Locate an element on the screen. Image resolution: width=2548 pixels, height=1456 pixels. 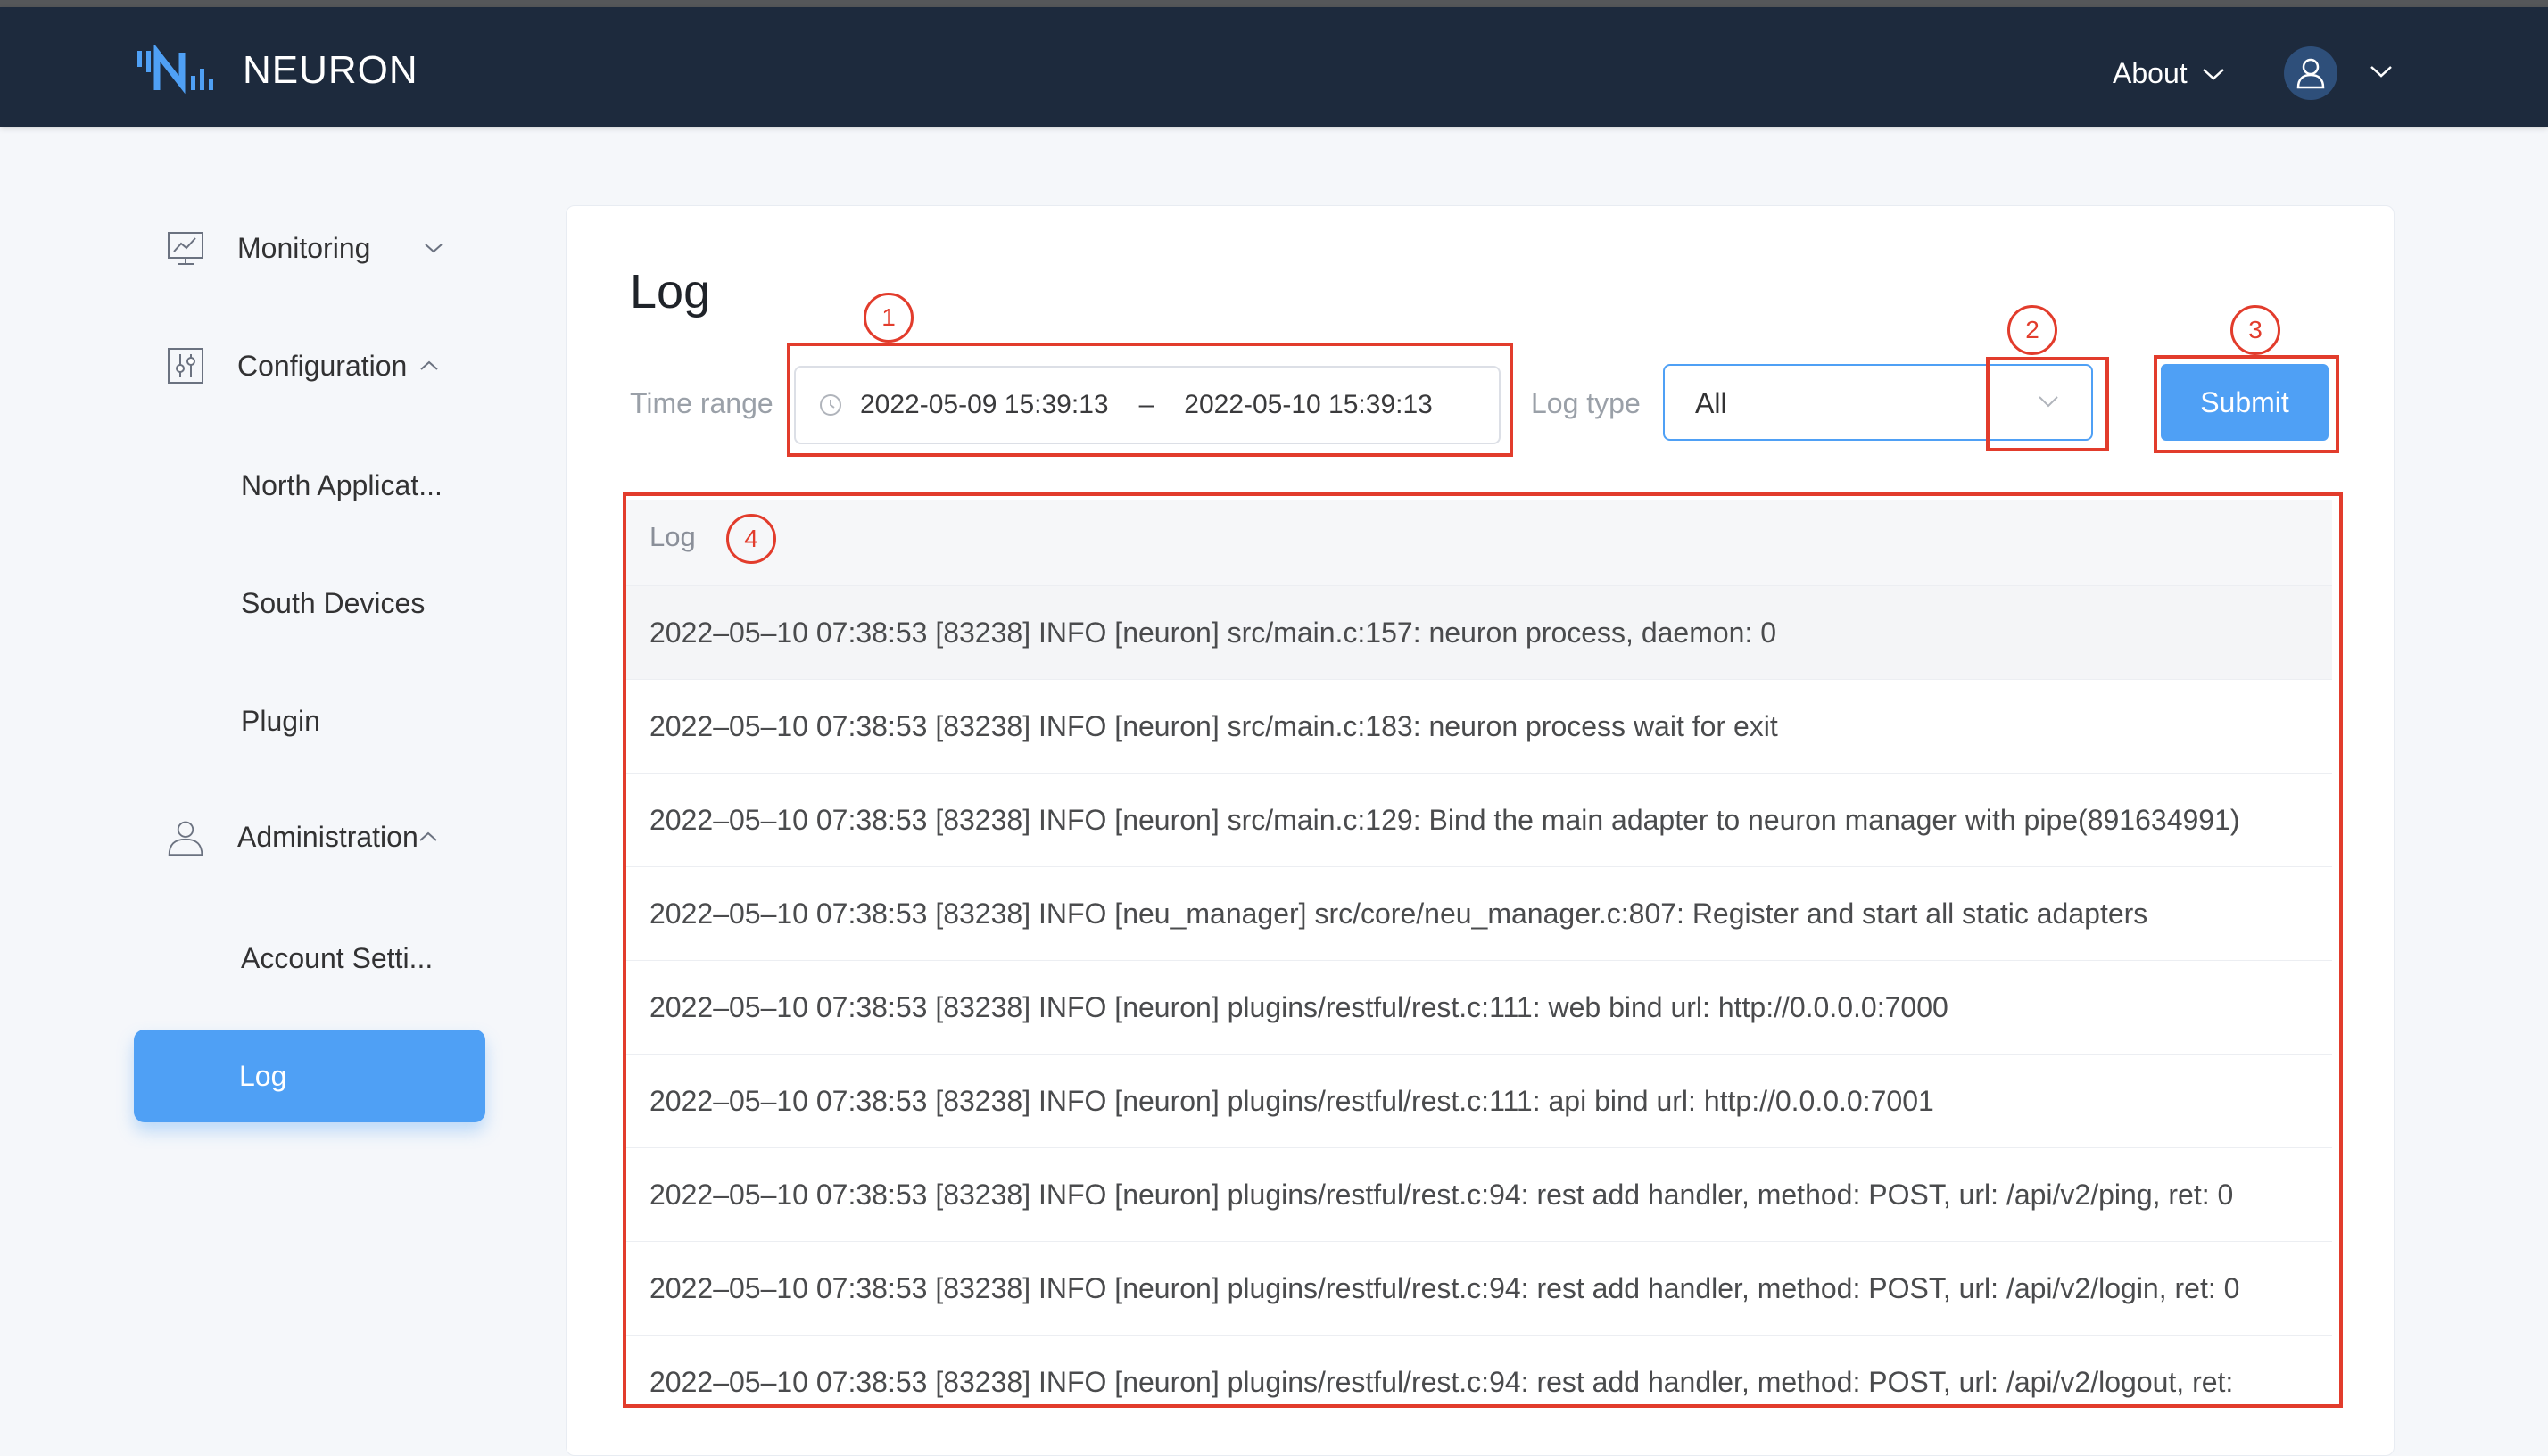
logo: NEURON is located at coordinates (277, 71).